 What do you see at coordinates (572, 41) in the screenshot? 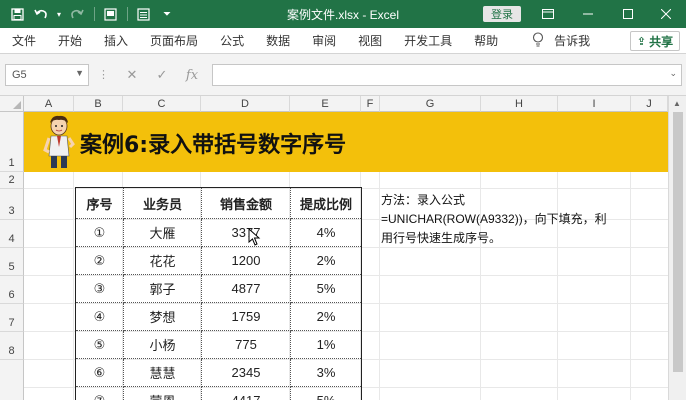
I see `tell-me-label: 告诉我` at bounding box center [572, 41].